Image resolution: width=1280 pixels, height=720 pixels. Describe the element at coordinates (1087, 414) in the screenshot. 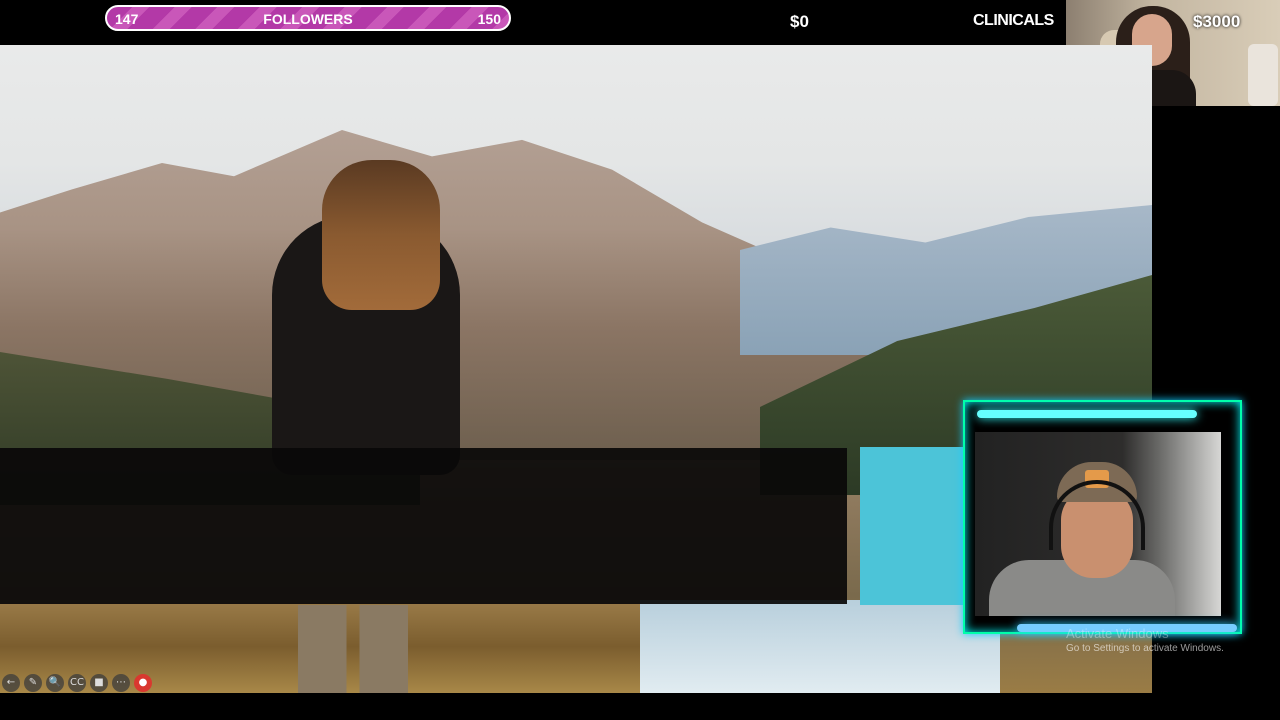

I see `neon-bar-top` at that location.